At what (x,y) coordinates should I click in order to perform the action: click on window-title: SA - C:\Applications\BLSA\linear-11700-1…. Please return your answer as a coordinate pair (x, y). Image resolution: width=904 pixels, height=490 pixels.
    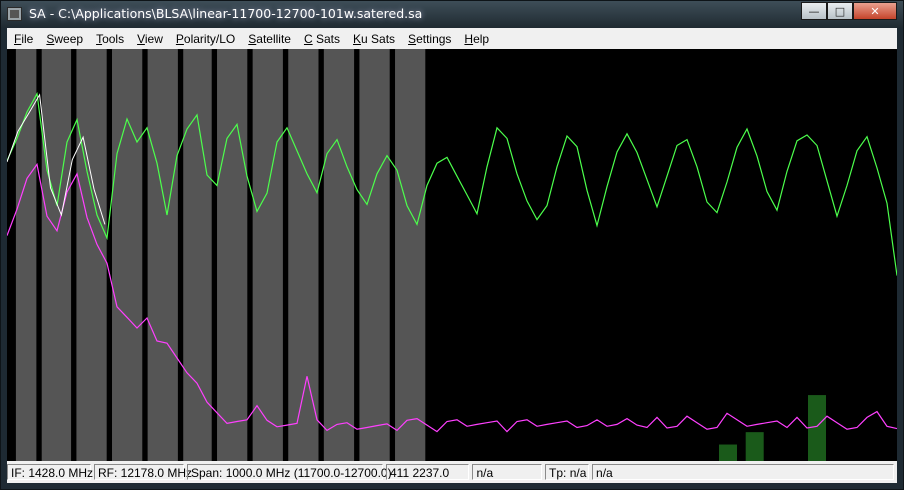
    Looking at the image, I should click on (226, 13).